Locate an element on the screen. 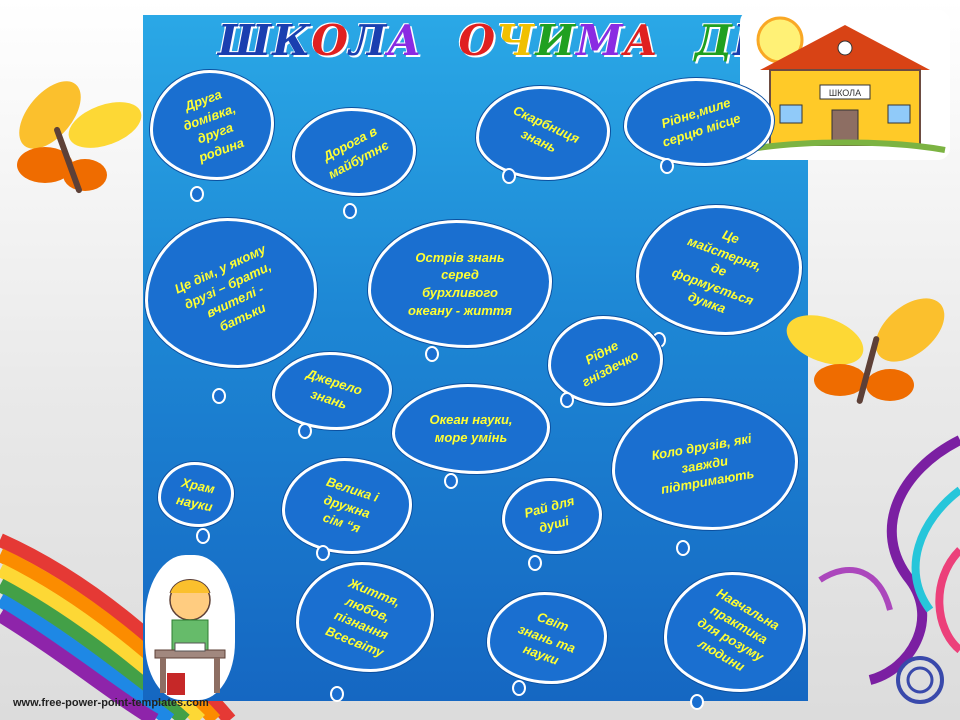 The height and width of the screenshot is (720, 960). school-illustration: ШКОЛА is located at coordinates (845, 85).